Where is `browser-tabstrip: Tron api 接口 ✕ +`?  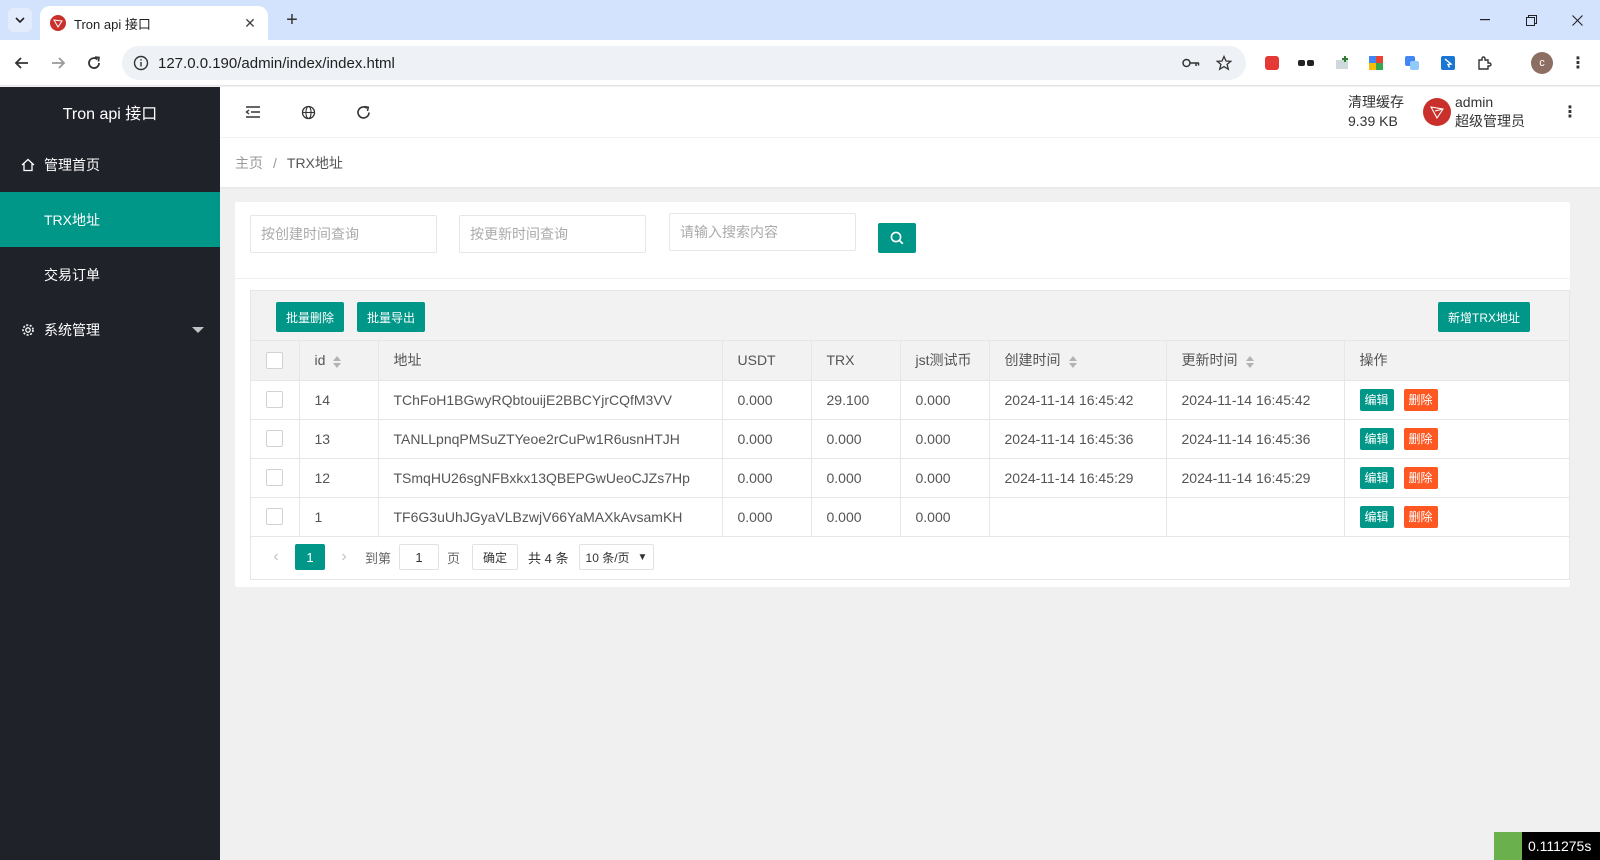 browser-tabstrip: Tron api 接口 ✕ + is located at coordinates (800, 20).